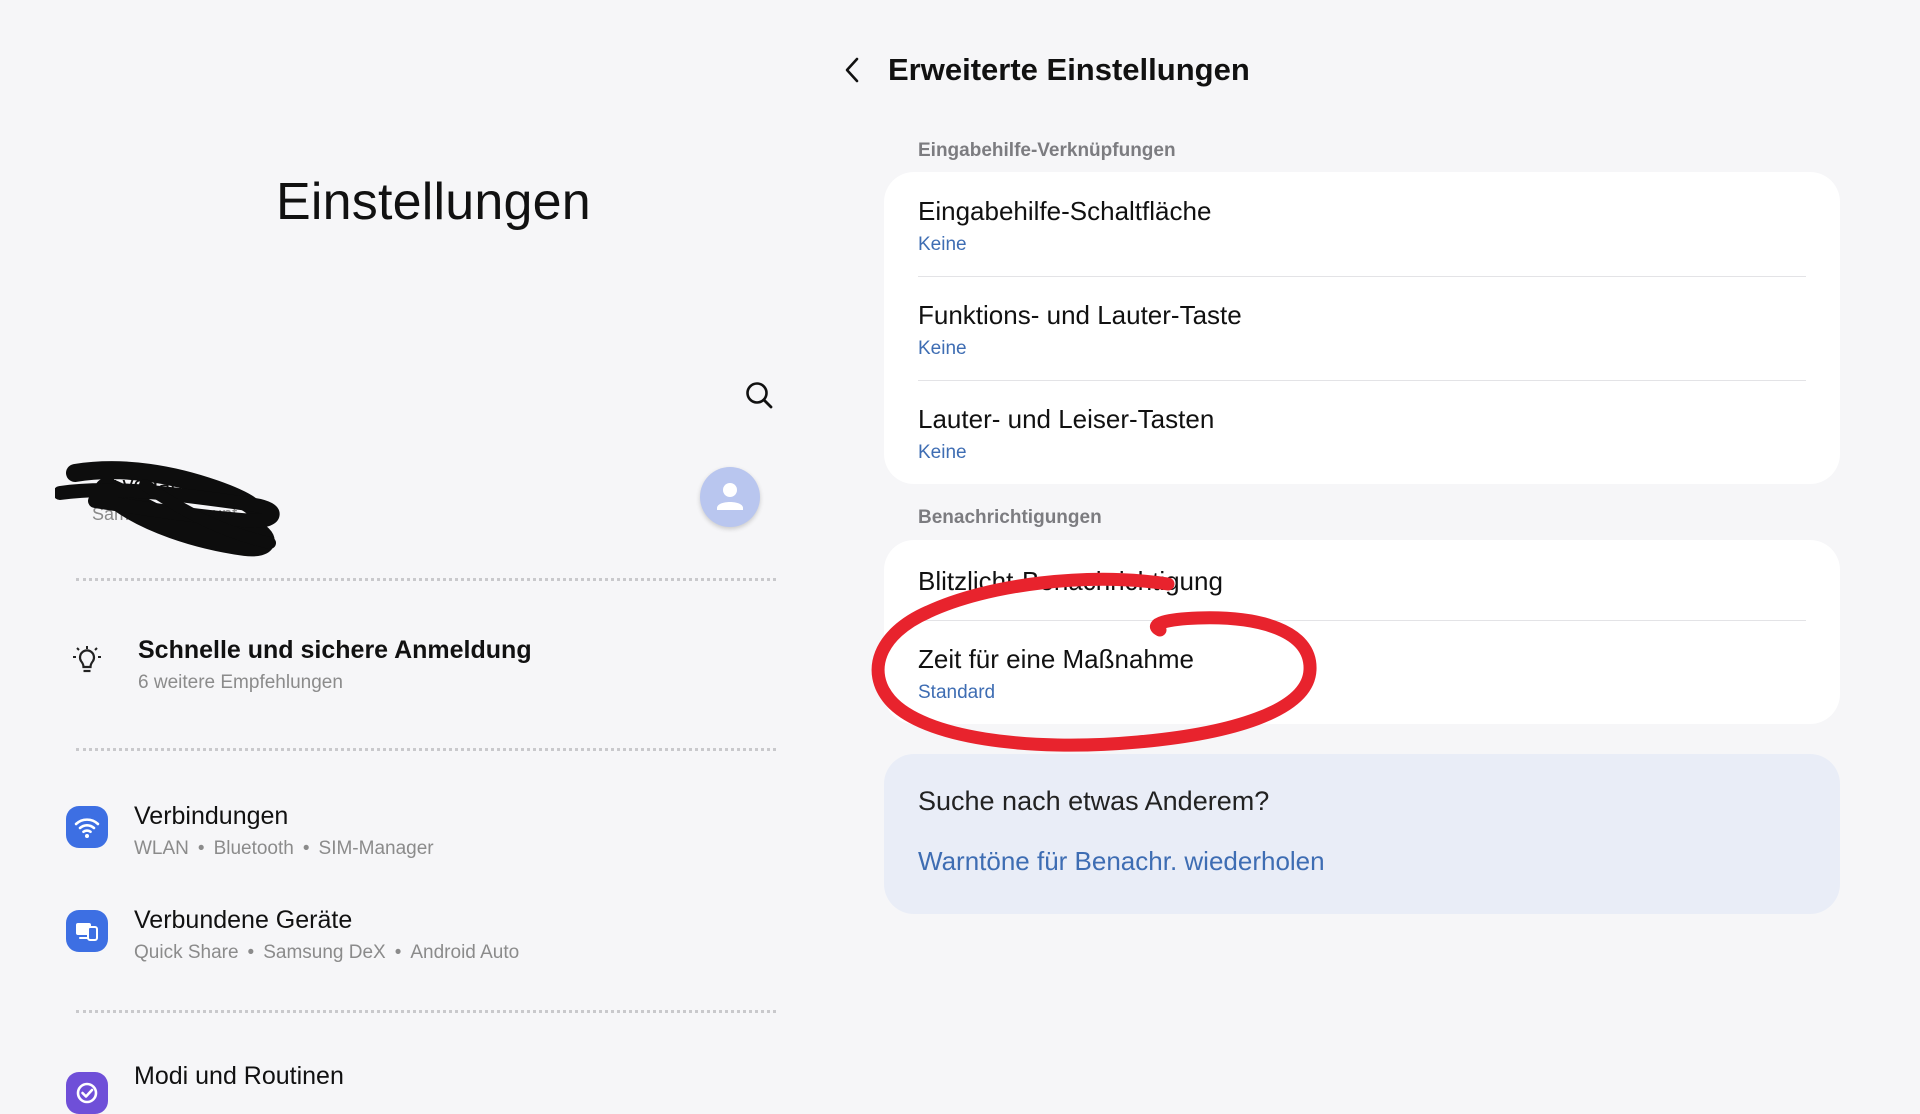 The height and width of the screenshot is (1114, 1920). What do you see at coordinates (335, 650) in the screenshot?
I see `recommendation-title: Schnelle und sichere Anmeldung` at bounding box center [335, 650].